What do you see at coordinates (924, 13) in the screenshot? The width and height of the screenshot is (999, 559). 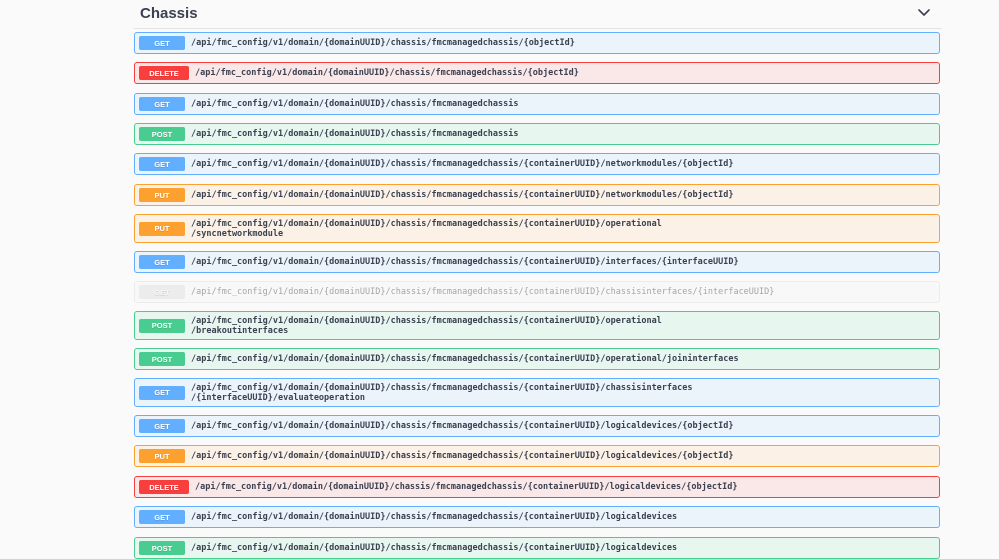 I see `chevron-down-icon` at bounding box center [924, 13].